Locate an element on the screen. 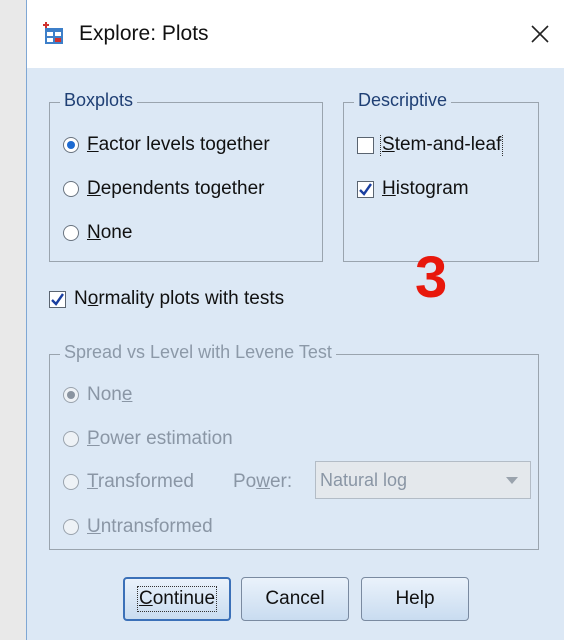 The height and width of the screenshot is (640, 564). radio-factor-levels-together: Factor levels together is located at coordinates (166, 145).